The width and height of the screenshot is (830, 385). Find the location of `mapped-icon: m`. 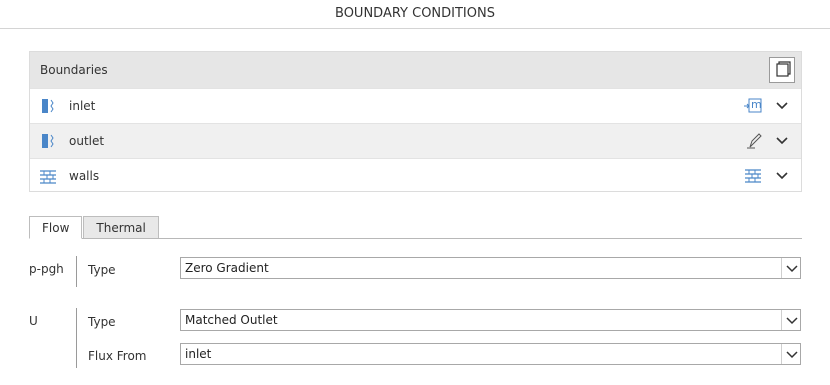

mapped-icon: m is located at coordinates (753, 106).